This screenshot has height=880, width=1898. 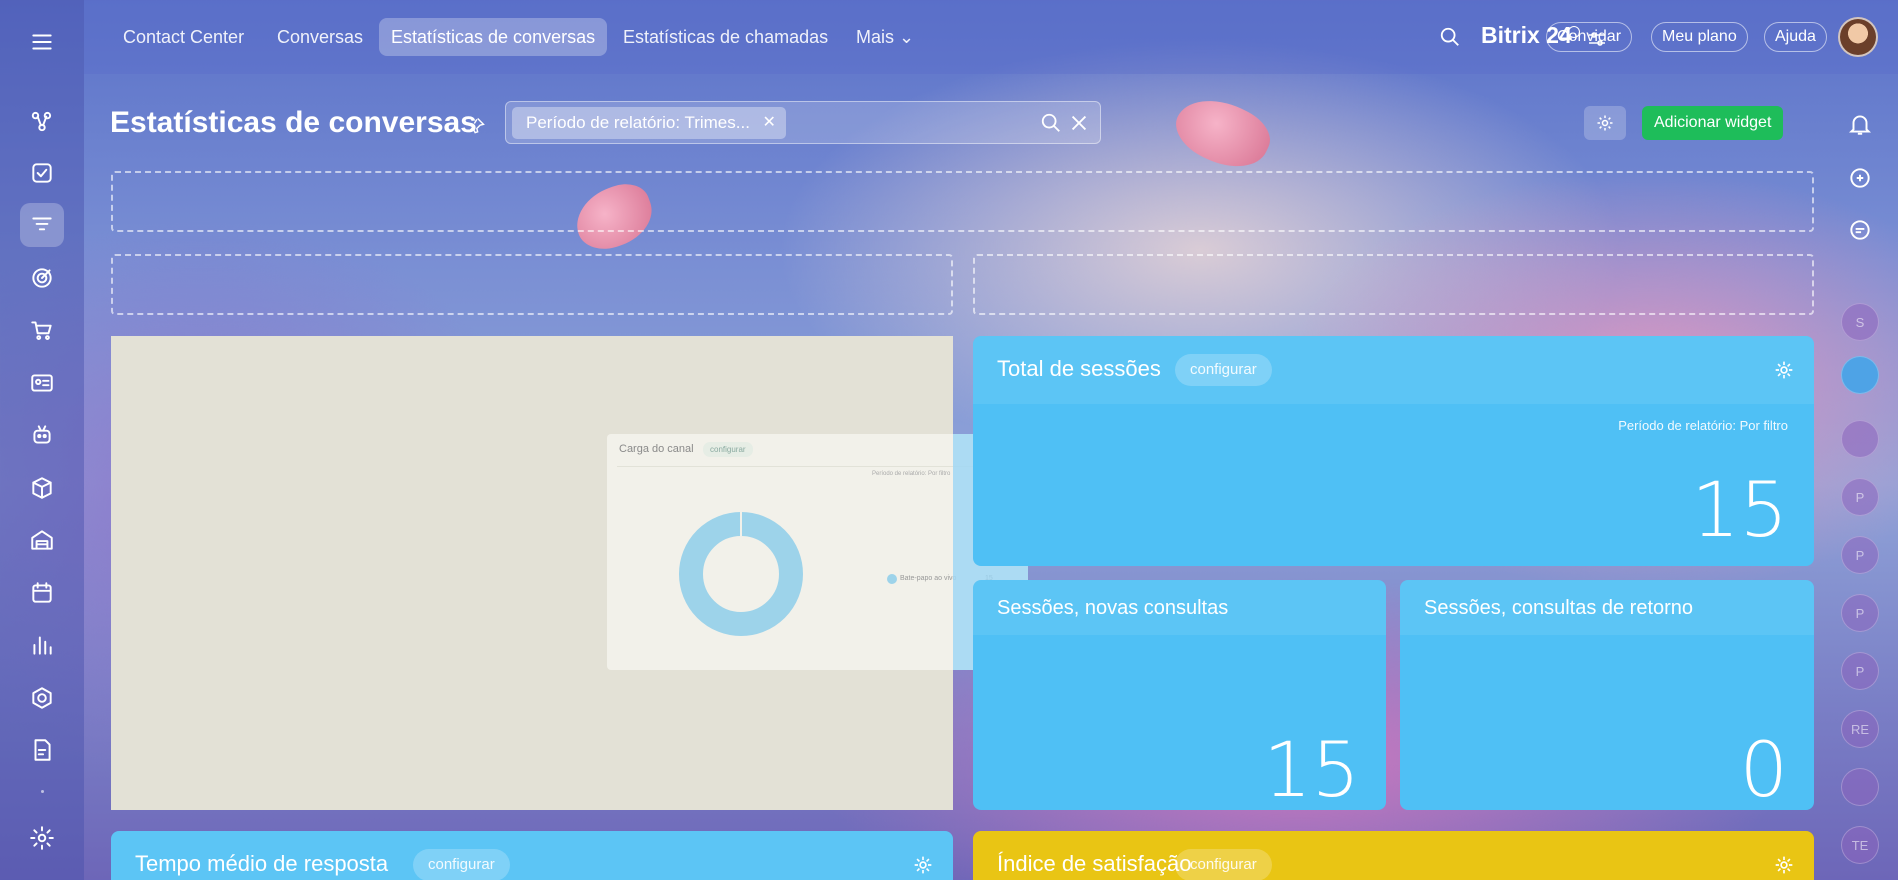 What do you see at coordinates (1179, 695) in the screenshot?
I see `new-sessions-widget: Sessões, novas consultas 15` at bounding box center [1179, 695].